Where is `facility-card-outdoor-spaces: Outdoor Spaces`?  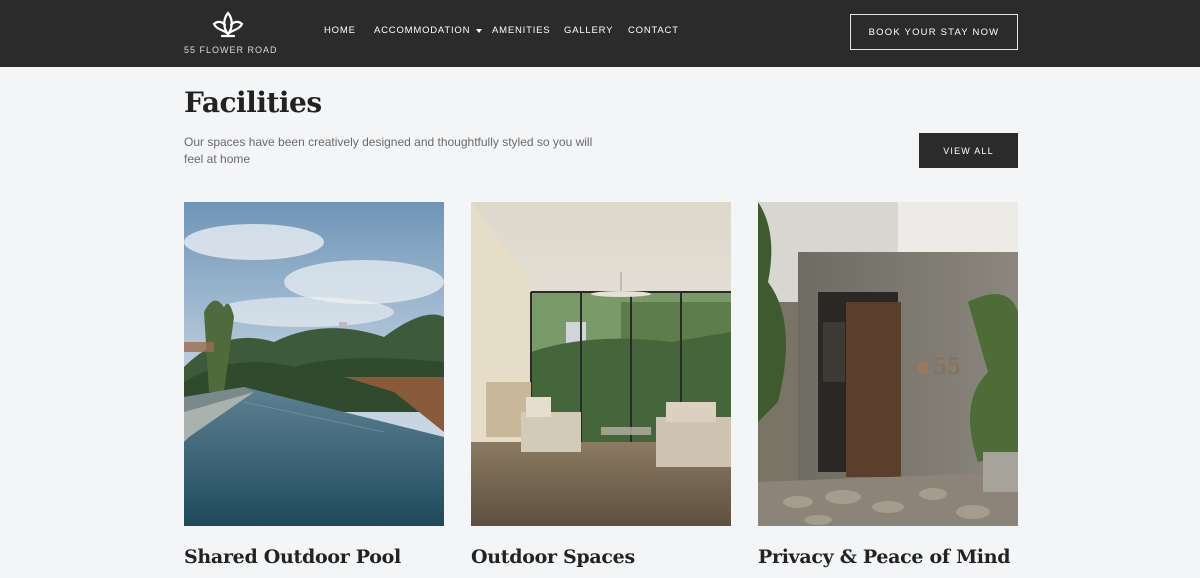
facility-card-outdoor-spaces: Outdoor Spaces is located at coordinates (601, 385).